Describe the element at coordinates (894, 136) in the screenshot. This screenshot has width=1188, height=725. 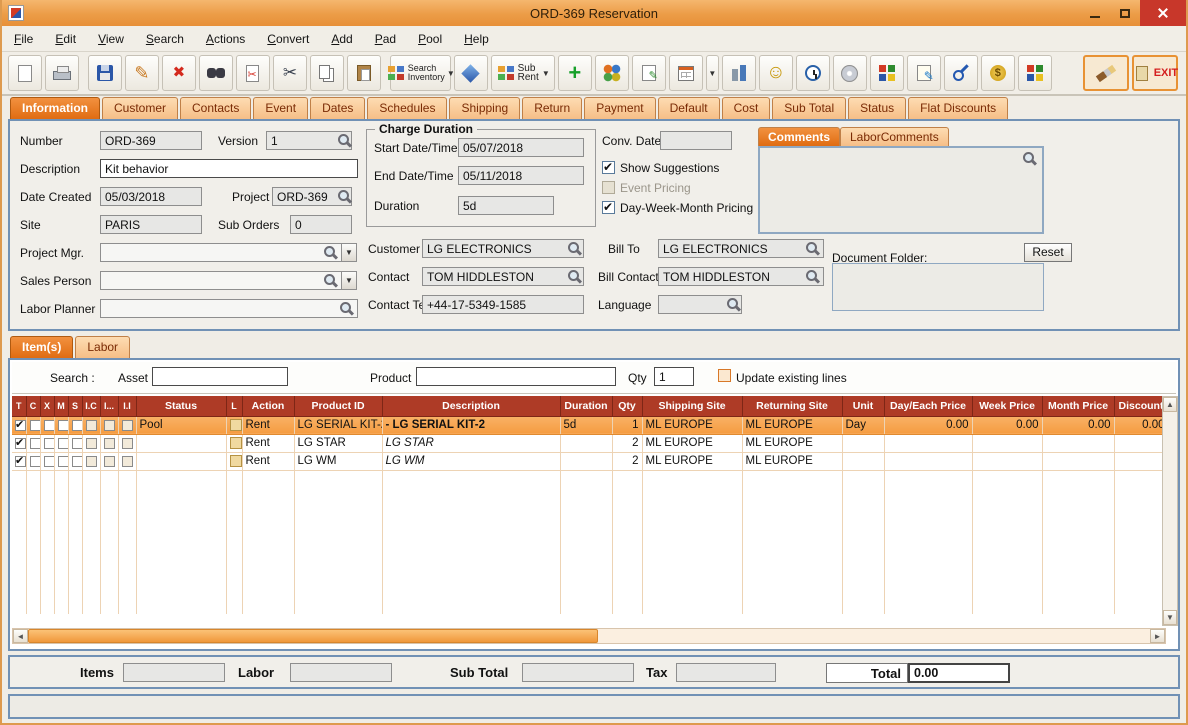
I see `tab-labor-comments: LaborComments` at that location.